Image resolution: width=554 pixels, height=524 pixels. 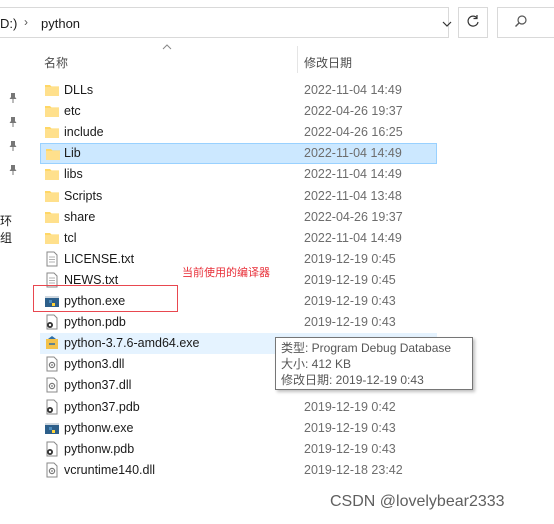 What do you see at coordinates (94, 364) in the screenshot?
I see `file-name: python3.dll` at bounding box center [94, 364].